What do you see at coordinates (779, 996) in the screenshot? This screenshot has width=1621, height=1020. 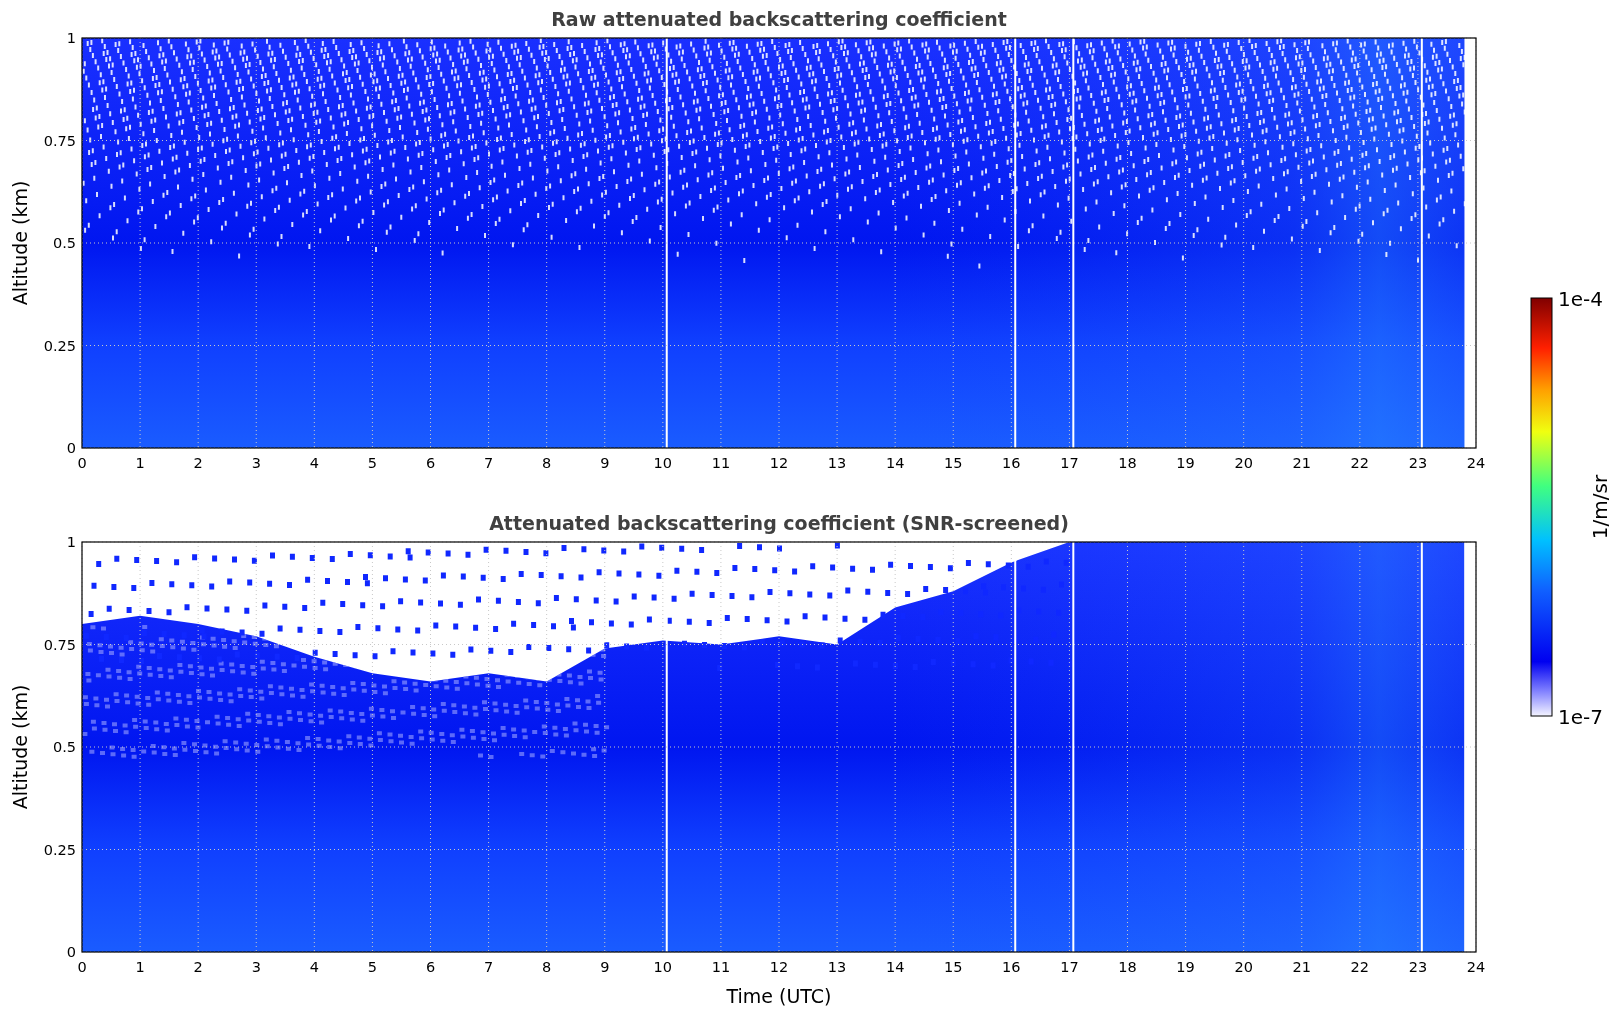 I see `x-axis-label: Time (UTC)` at bounding box center [779, 996].